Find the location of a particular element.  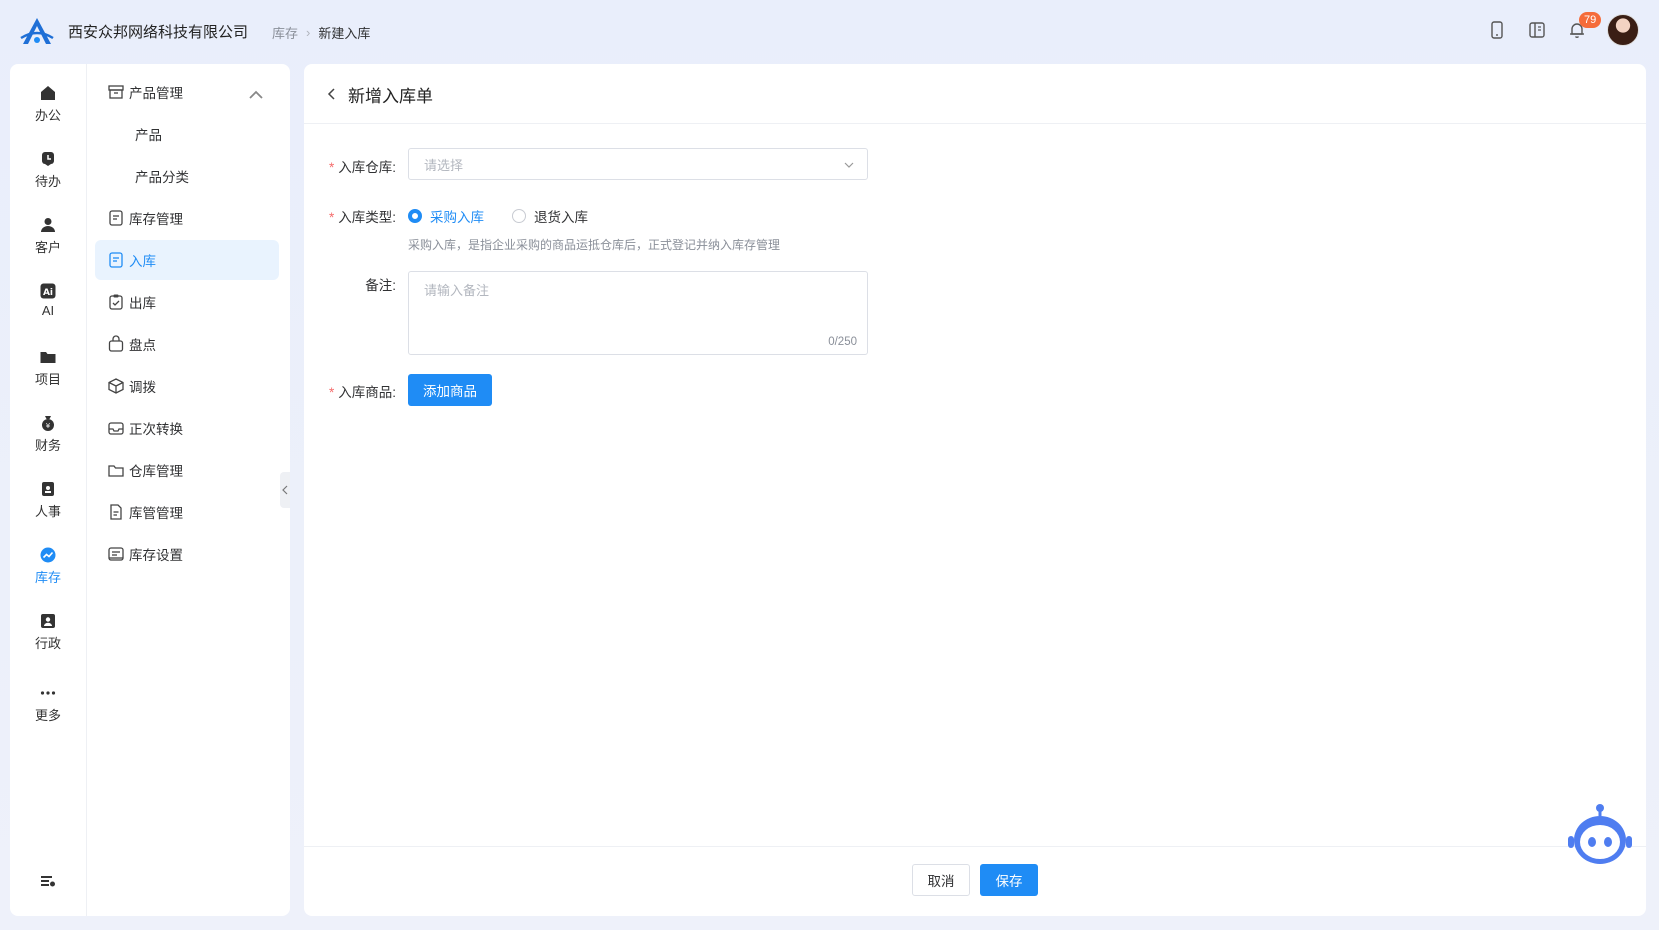

bell-icon: 79 is located at coordinates (1584, 26).